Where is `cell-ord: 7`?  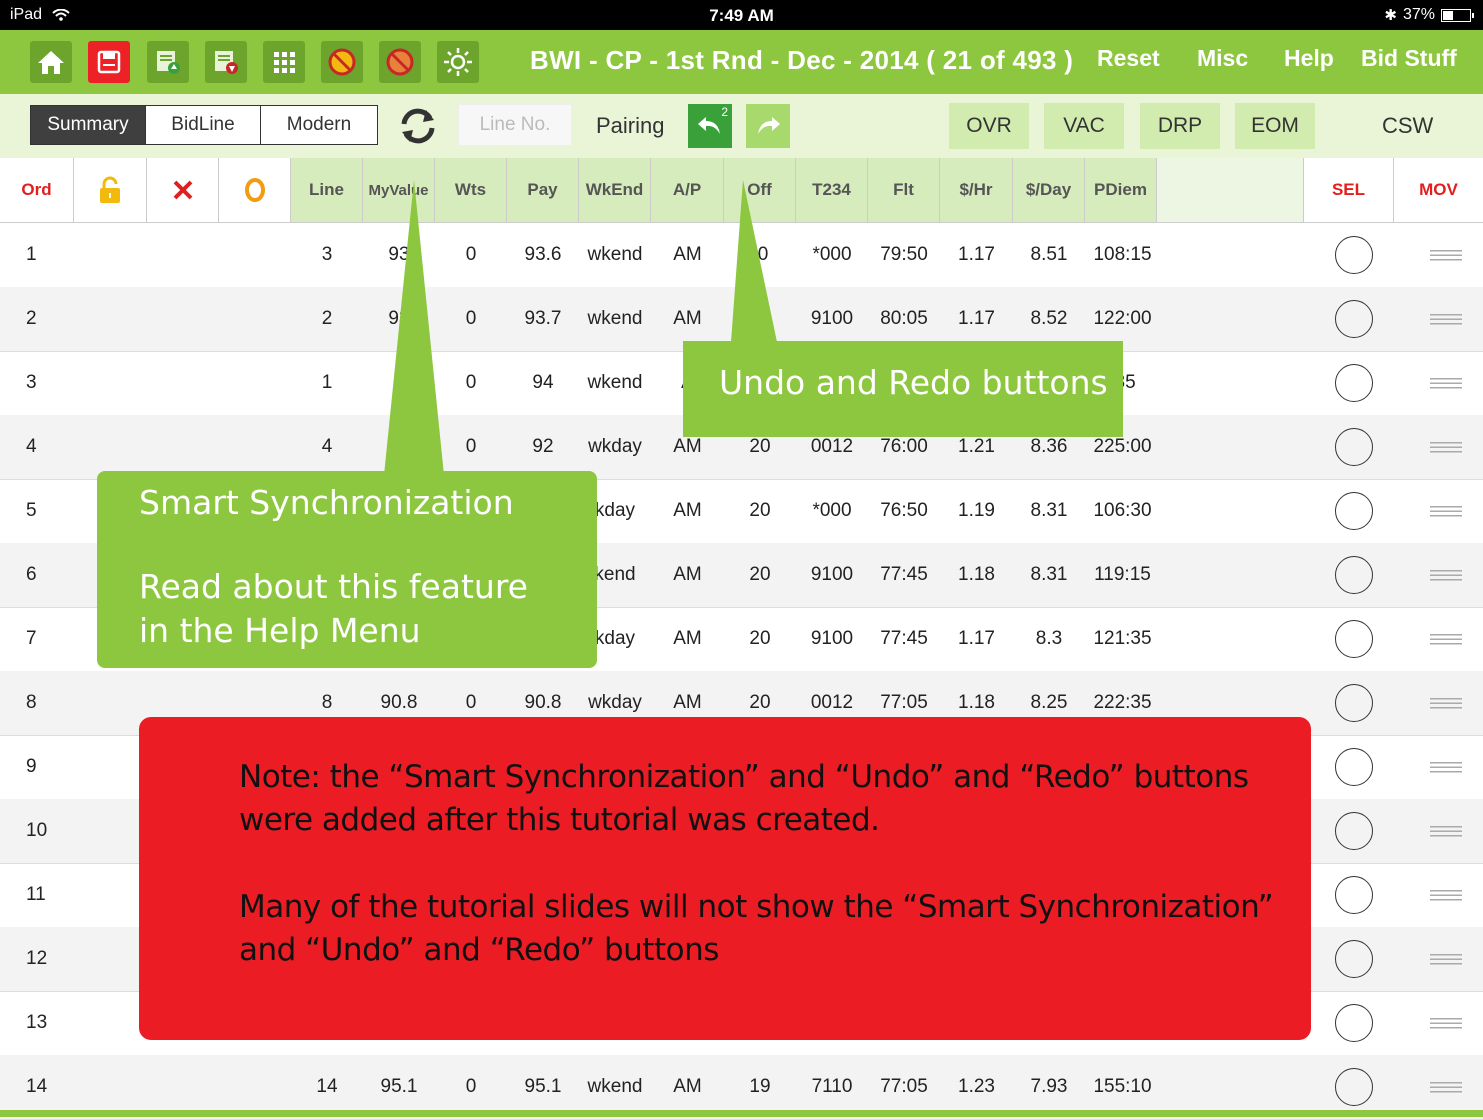
cell-ord: 7 is located at coordinates (31, 638).